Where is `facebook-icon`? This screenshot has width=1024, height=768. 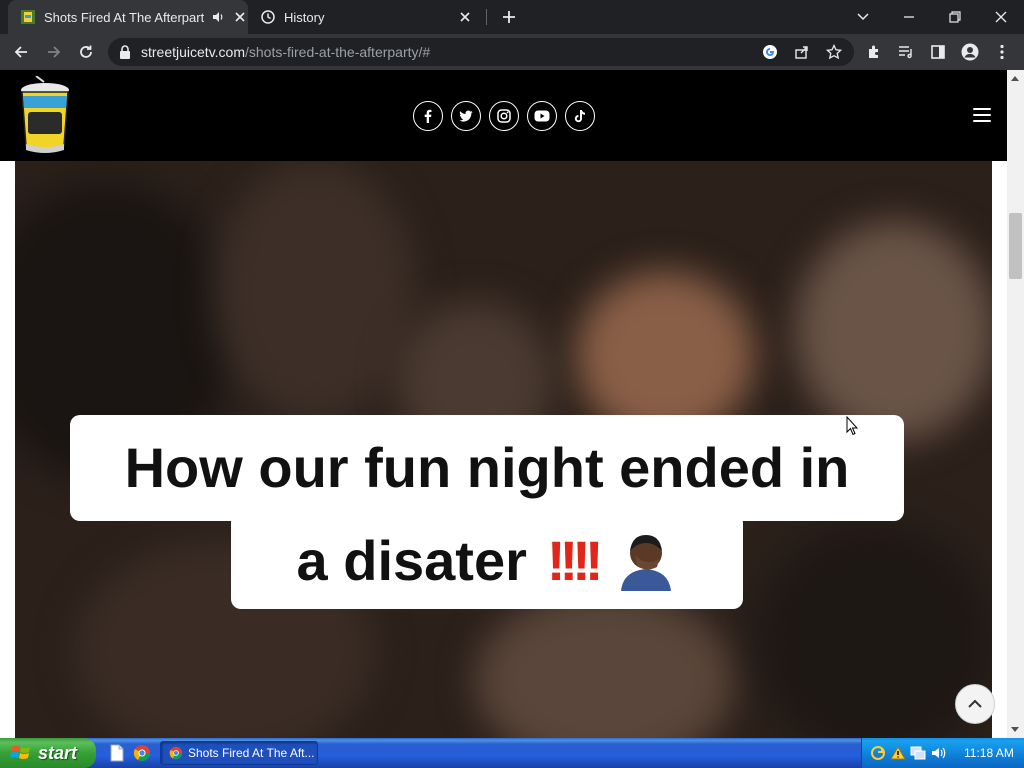 facebook-icon is located at coordinates (428, 116).